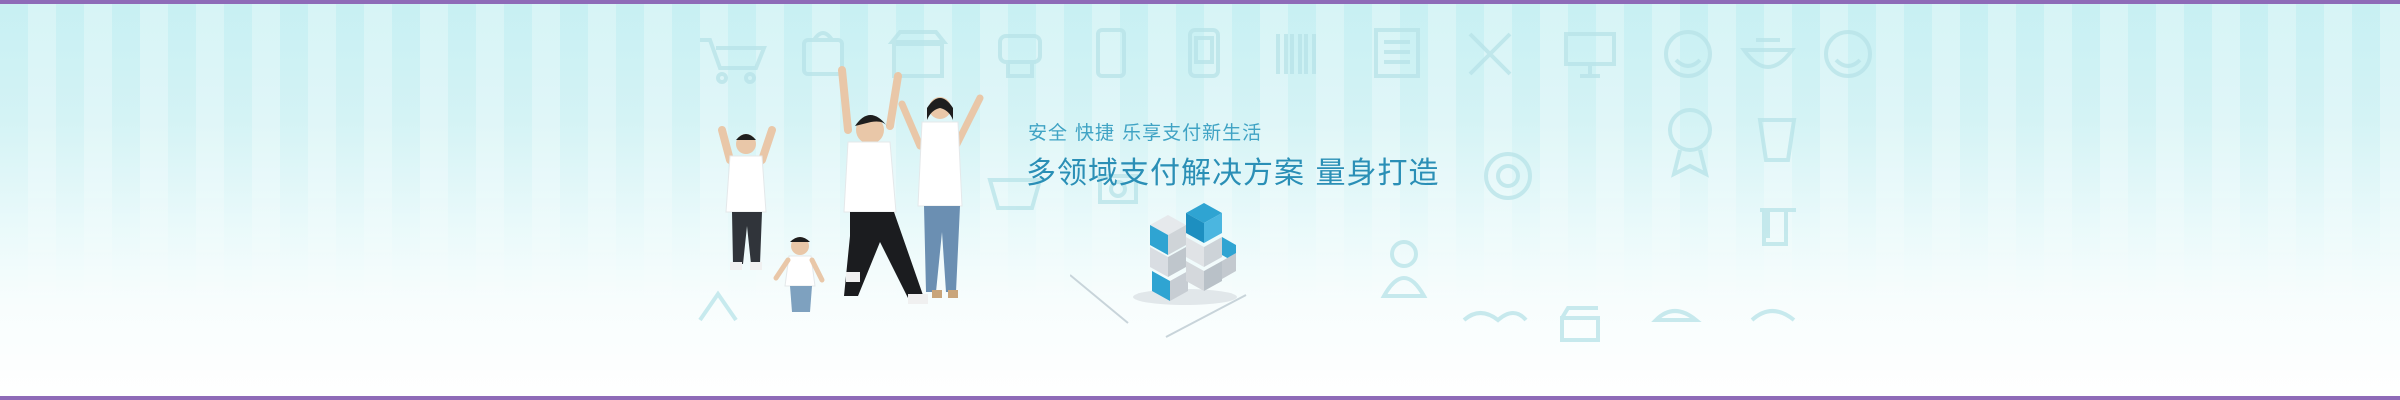  What do you see at coordinates (1200, 398) in the screenshot?
I see `bottom-border` at bounding box center [1200, 398].